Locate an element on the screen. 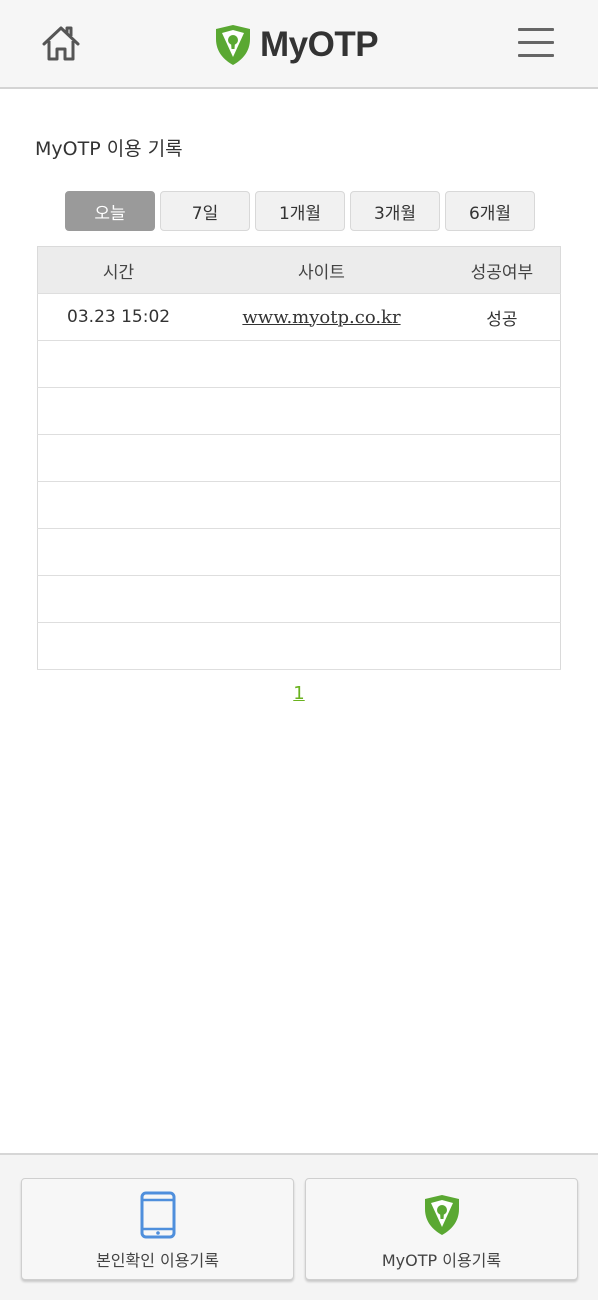 The image size is (598, 1300). column-header-result: 성공여부 is located at coordinates (502, 270).